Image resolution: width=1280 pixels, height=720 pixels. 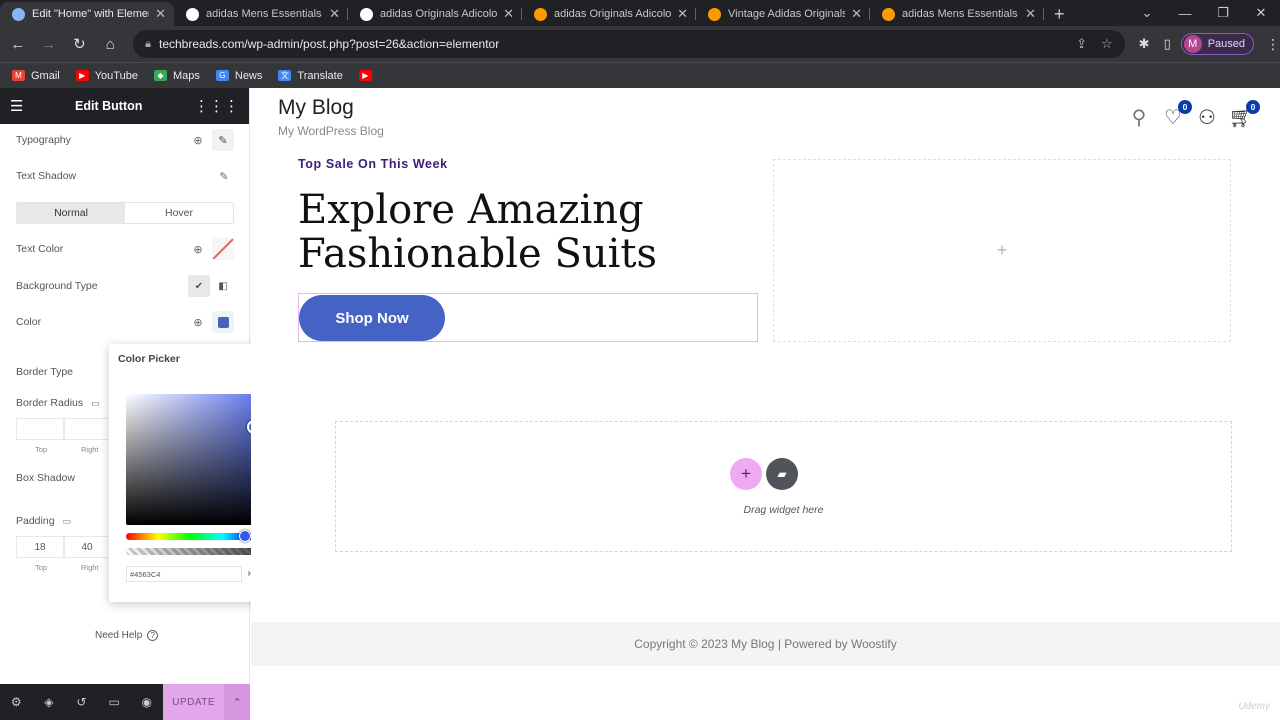 What do you see at coordinates (1177, 114) in the screenshot?
I see `wishlist-heart-icon: ♡ 0` at bounding box center [1177, 114].